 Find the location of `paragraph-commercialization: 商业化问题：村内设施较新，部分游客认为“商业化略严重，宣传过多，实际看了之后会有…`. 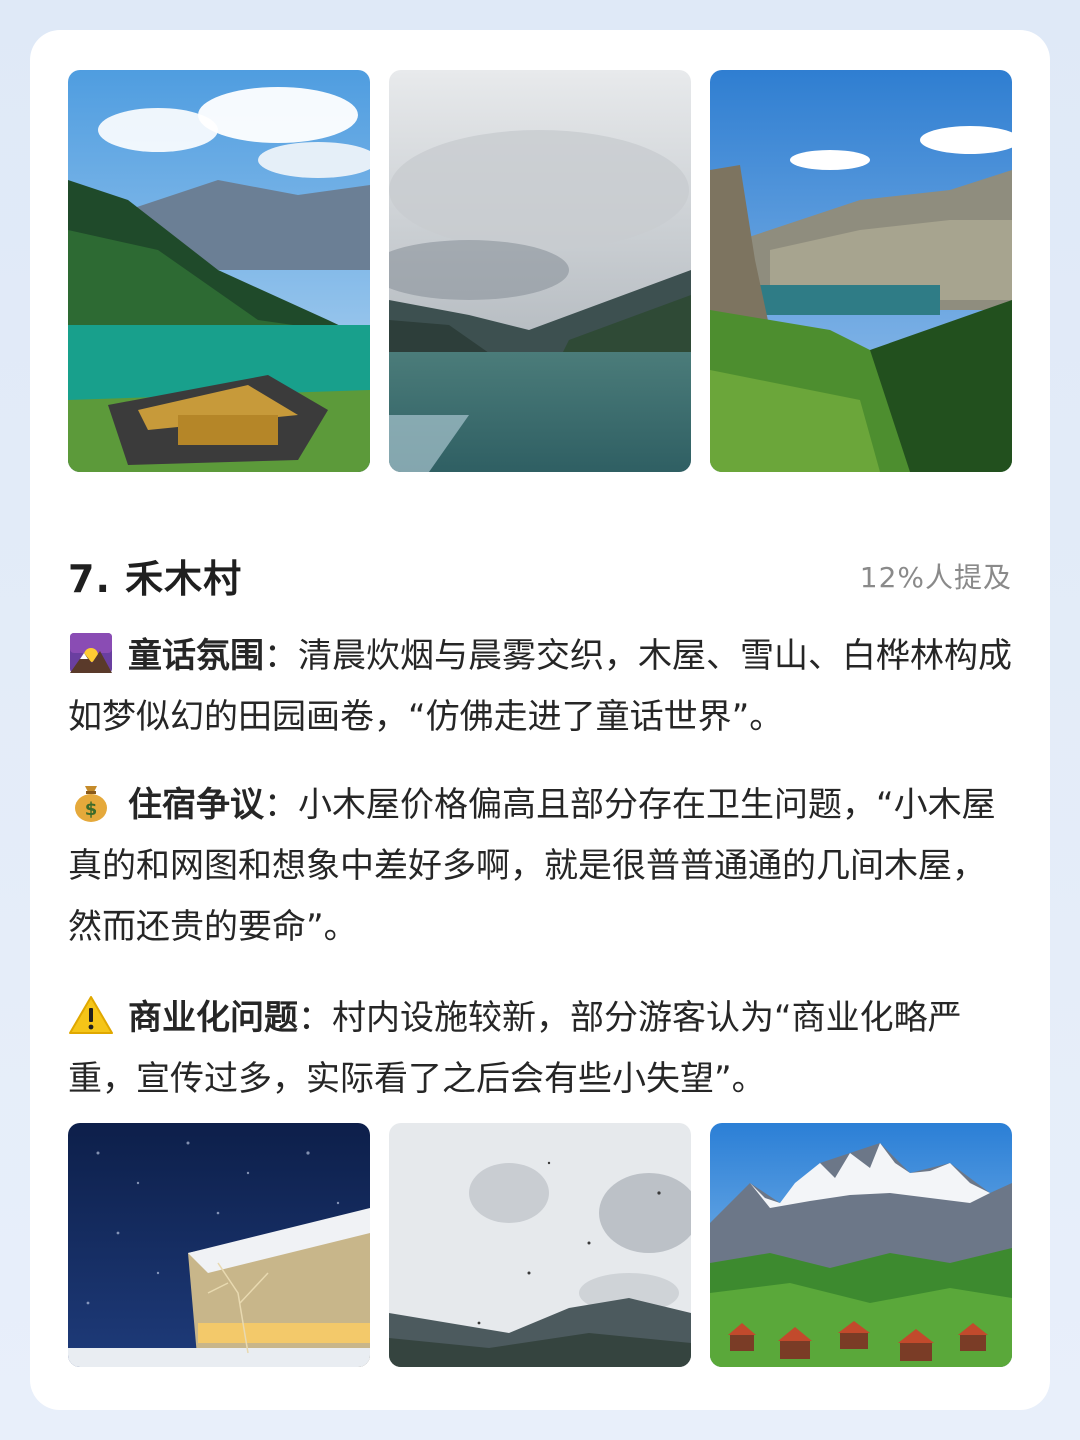

paragraph-commercialization: 商业化问题：村内设施较新，部分游客认为“商业化略严重，宣传过多，实际看了之后会有… is located at coordinates (540, 1049).